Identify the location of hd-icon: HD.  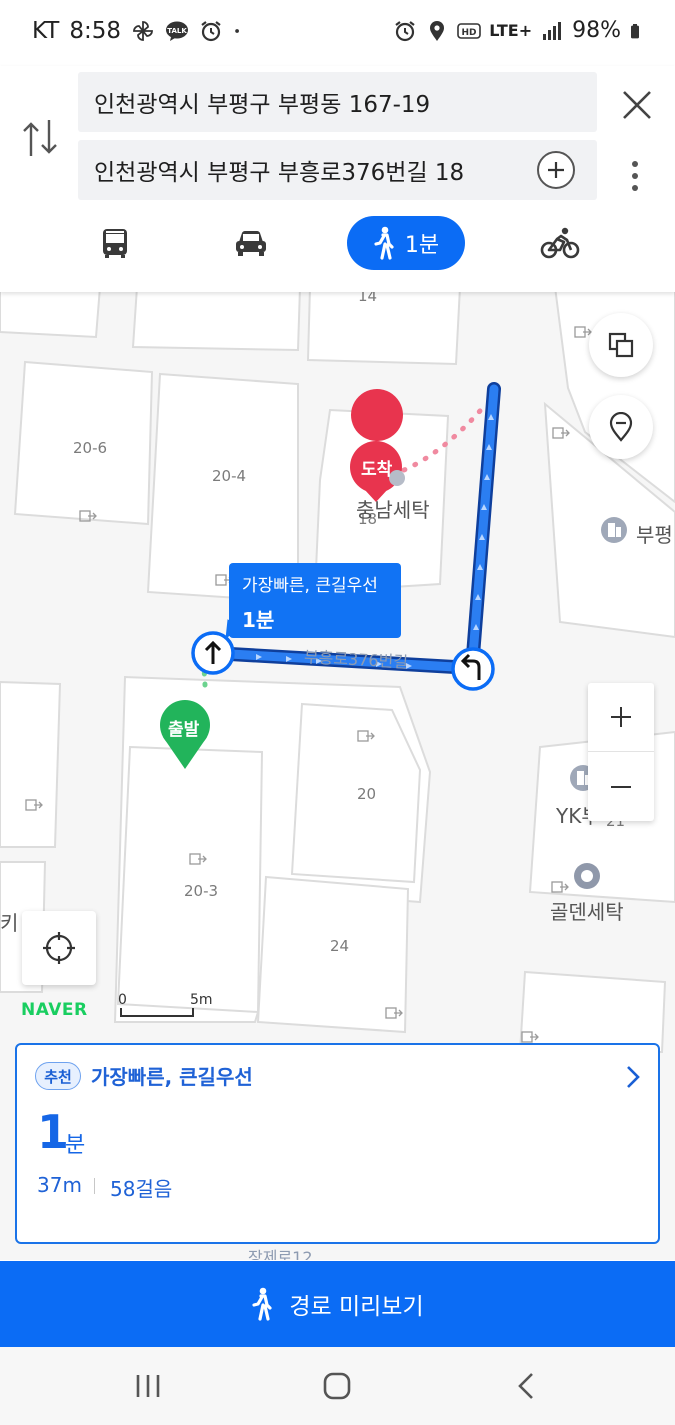
(469, 30).